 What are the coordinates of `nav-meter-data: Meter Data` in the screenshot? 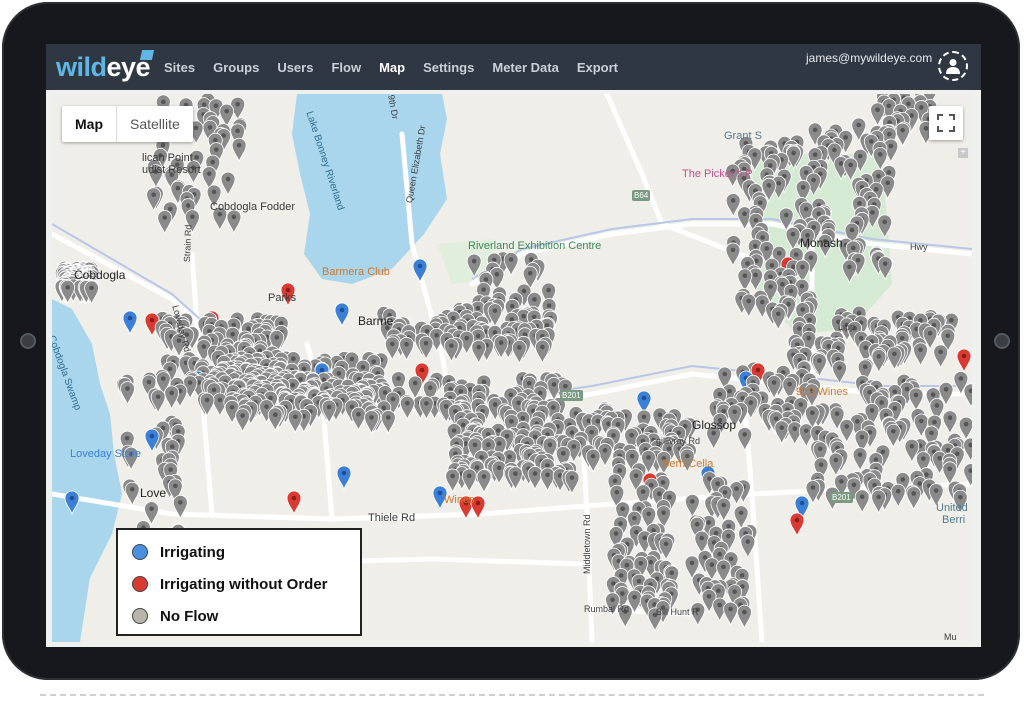 It's located at (525, 67).